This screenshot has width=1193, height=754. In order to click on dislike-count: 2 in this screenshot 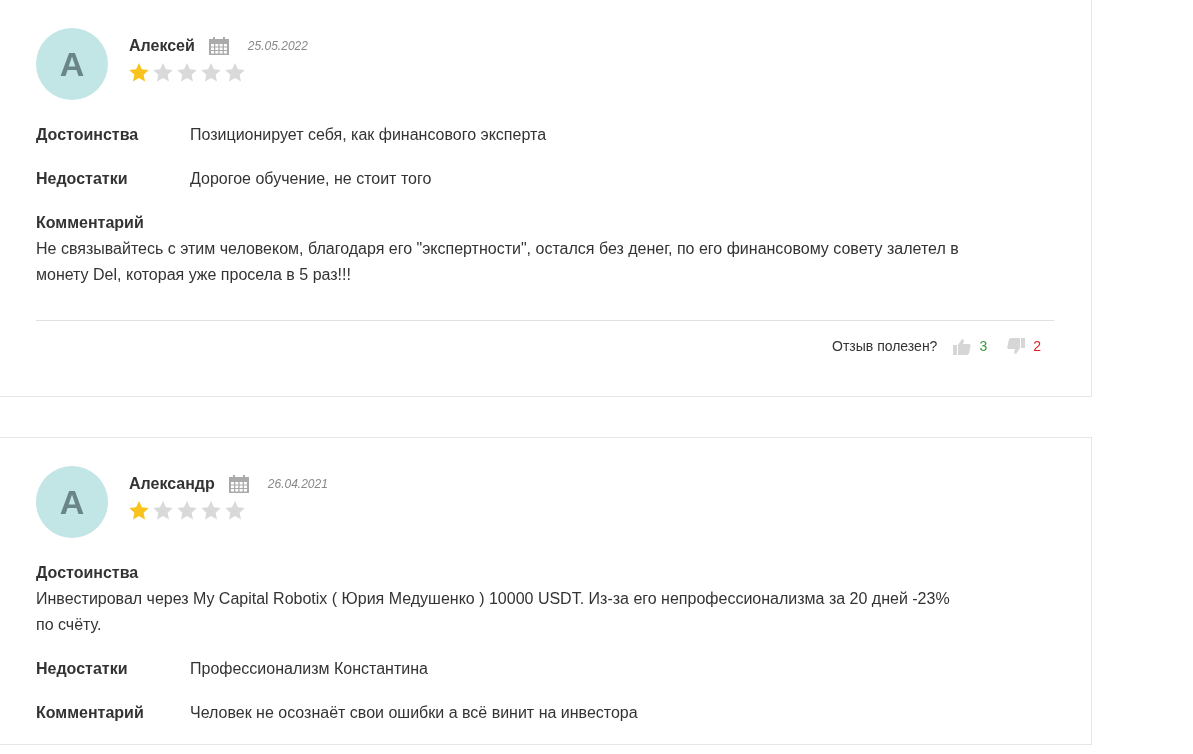, I will do `click(1037, 346)`.